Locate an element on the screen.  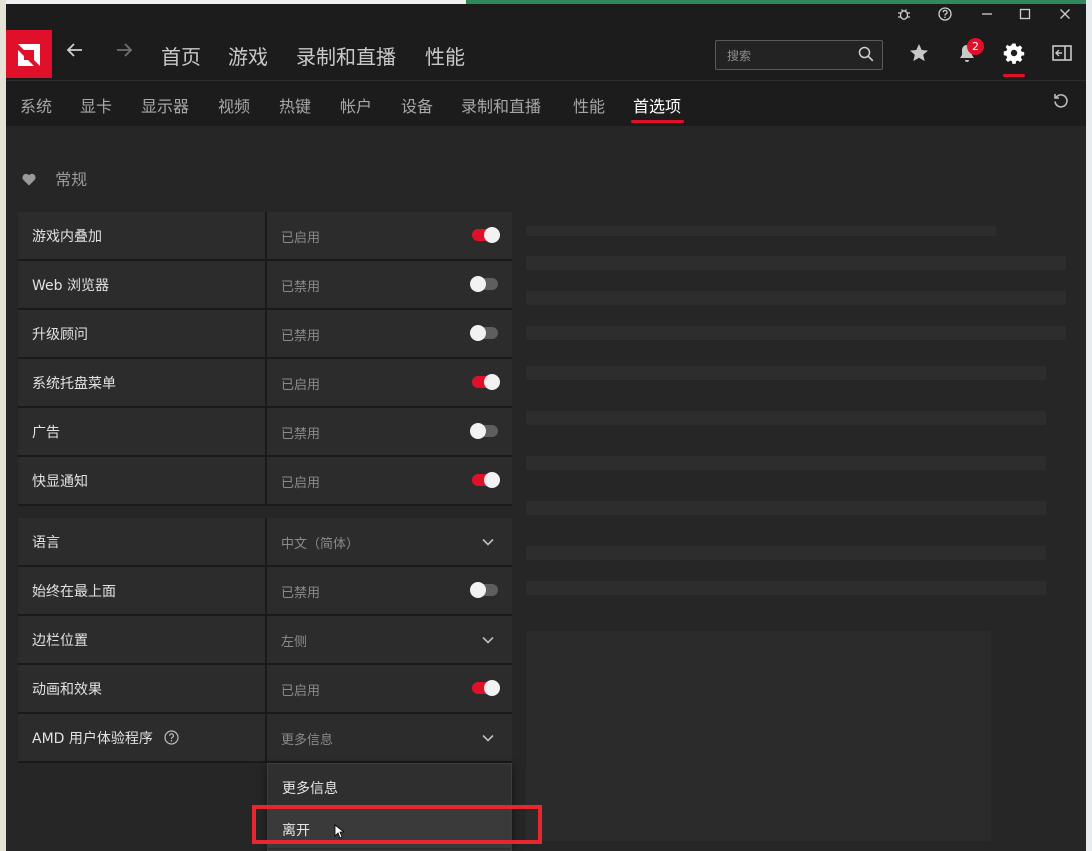
tab-video: 视频 is located at coordinates (234, 105).